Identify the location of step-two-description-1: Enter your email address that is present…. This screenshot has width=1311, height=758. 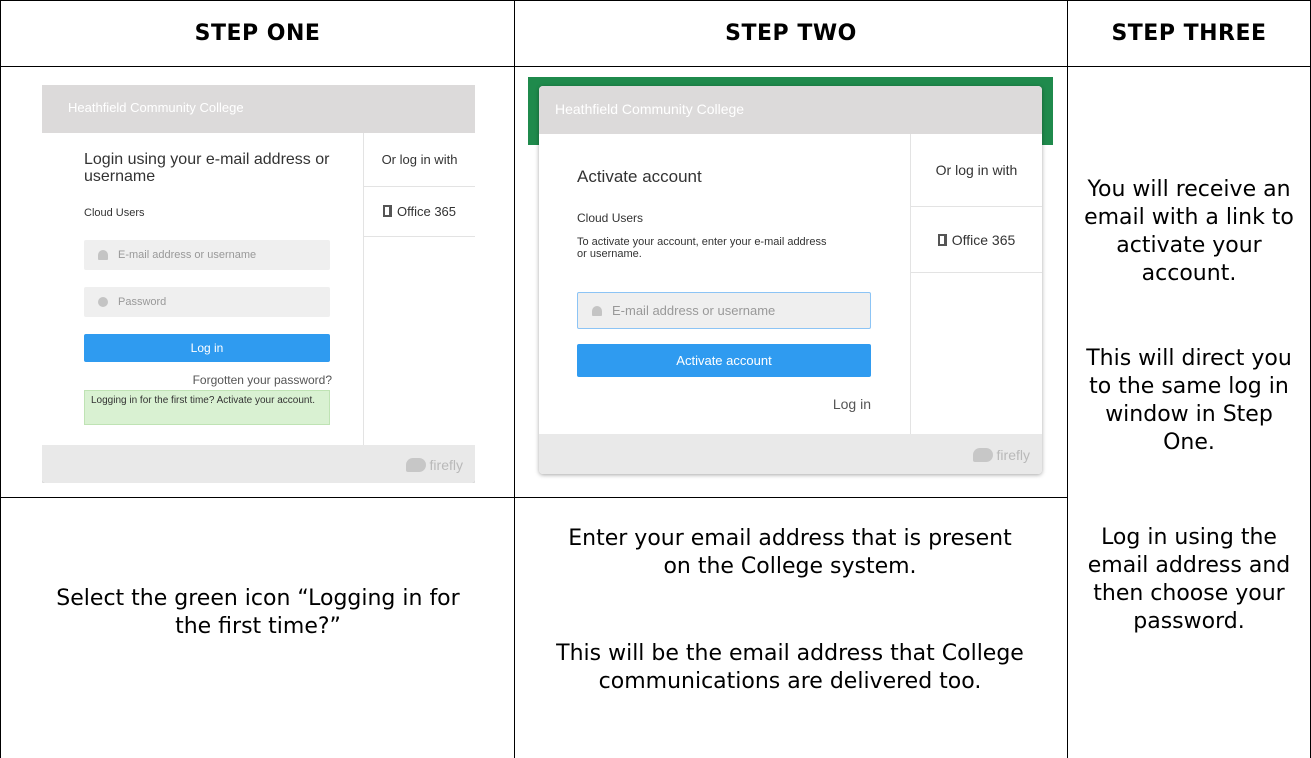
(790, 552).